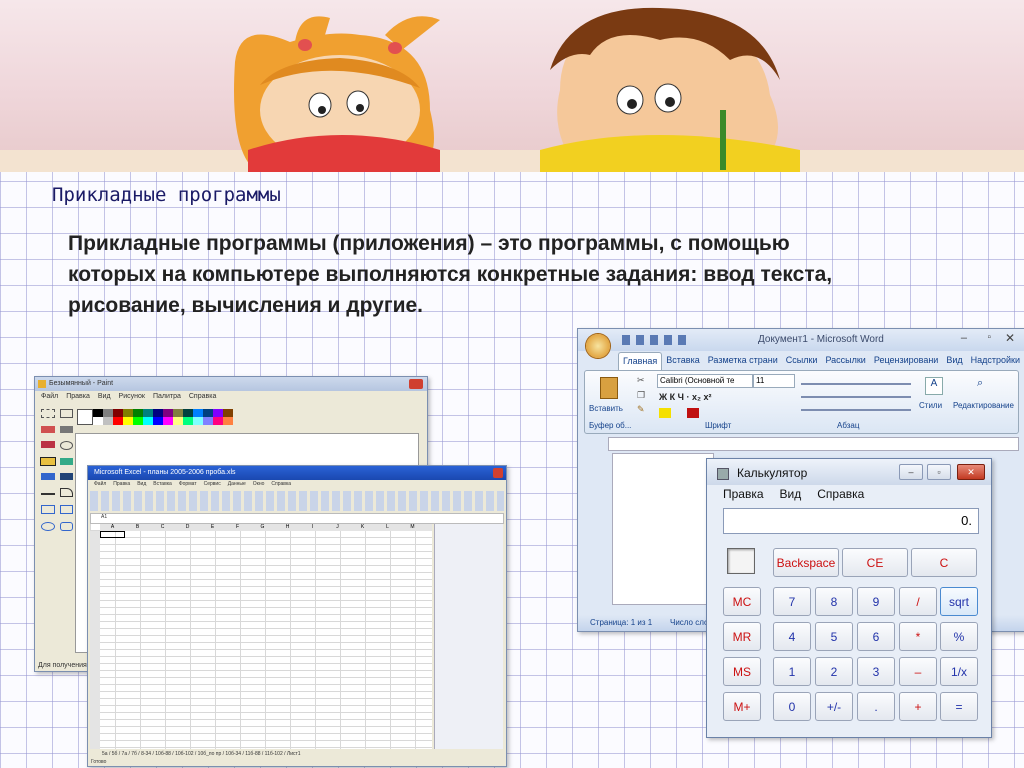 The image size is (1024, 768). Describe the element at coordinates (834, 601) in the screenshot. I see `calc-key-digit-0-2: 8` at that location.